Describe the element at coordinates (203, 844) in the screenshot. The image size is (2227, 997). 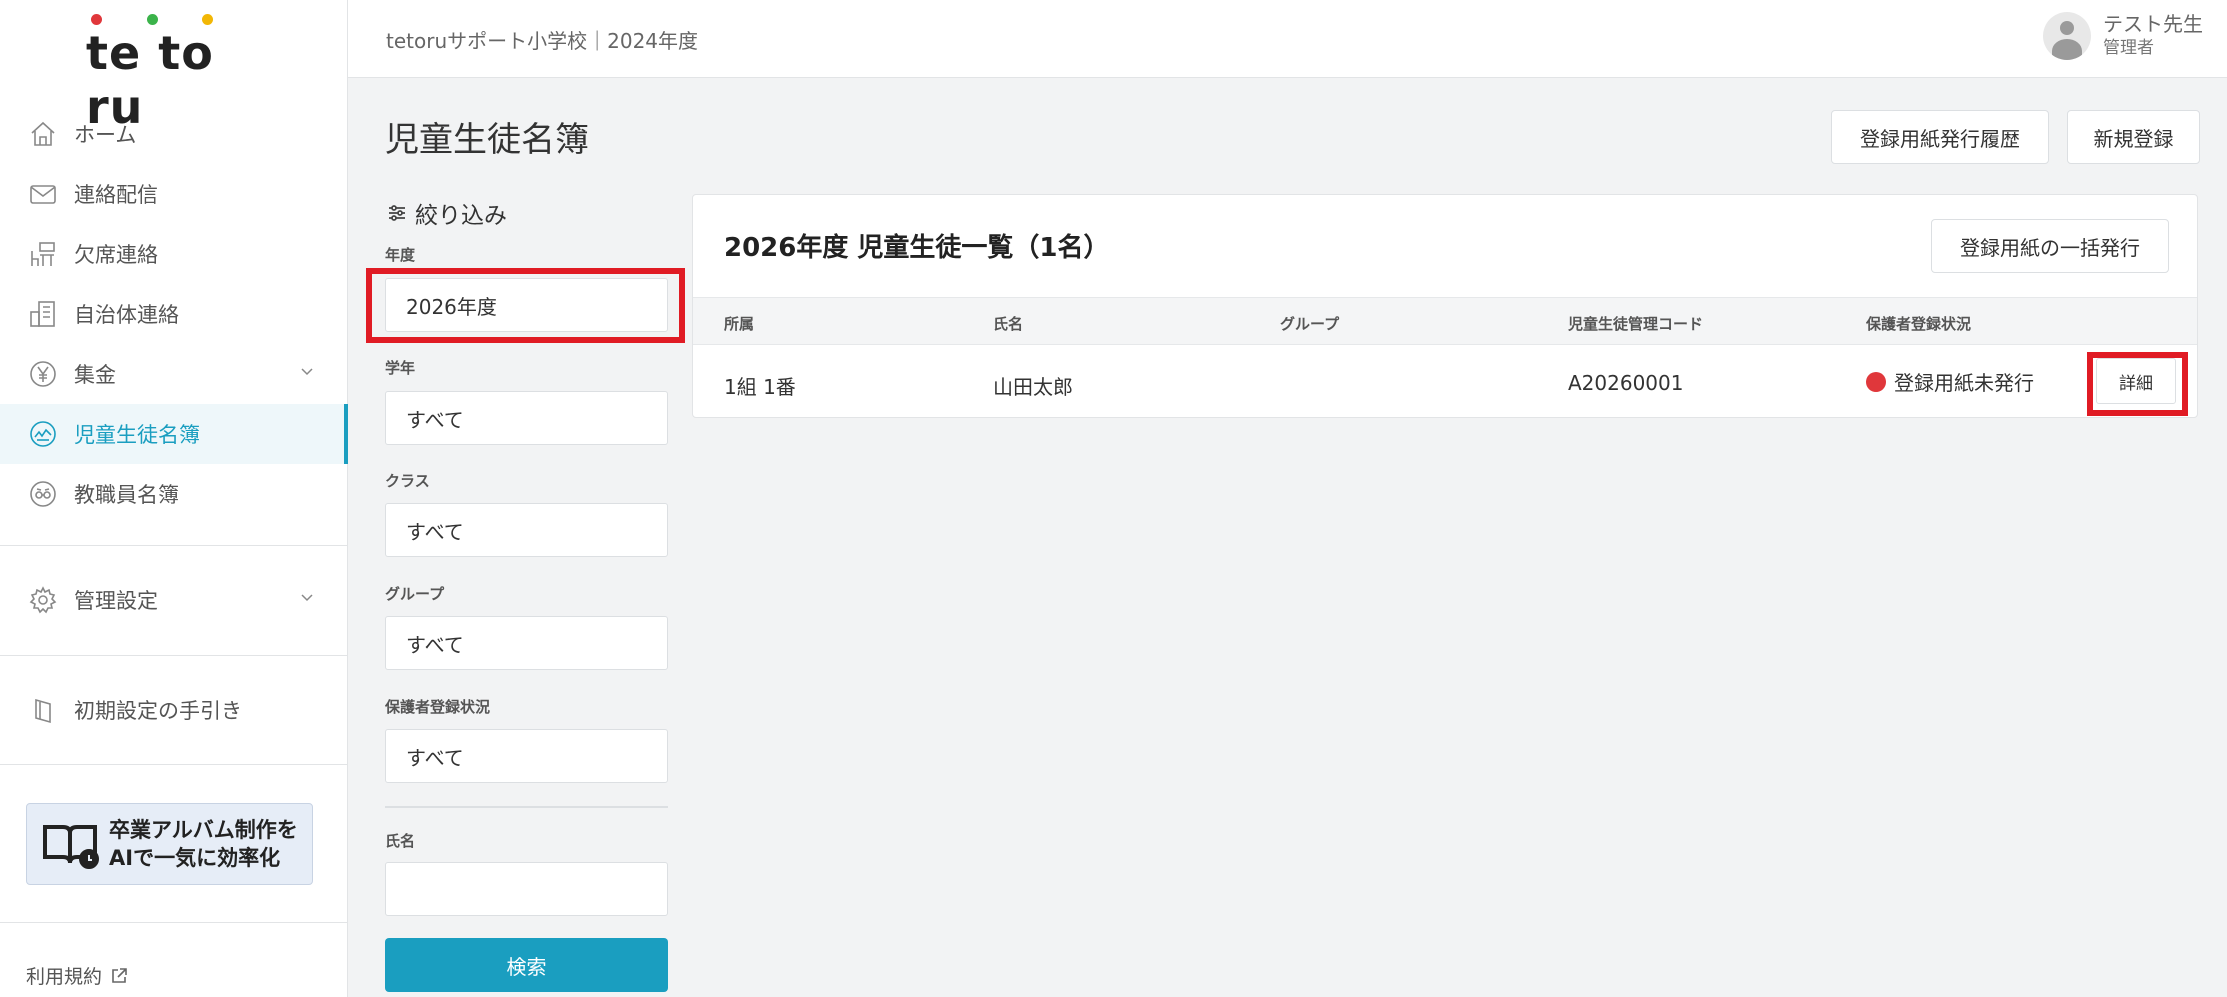
I see `banner-text: 卒業アルバム制作を AIで一気に効率化` at that location.